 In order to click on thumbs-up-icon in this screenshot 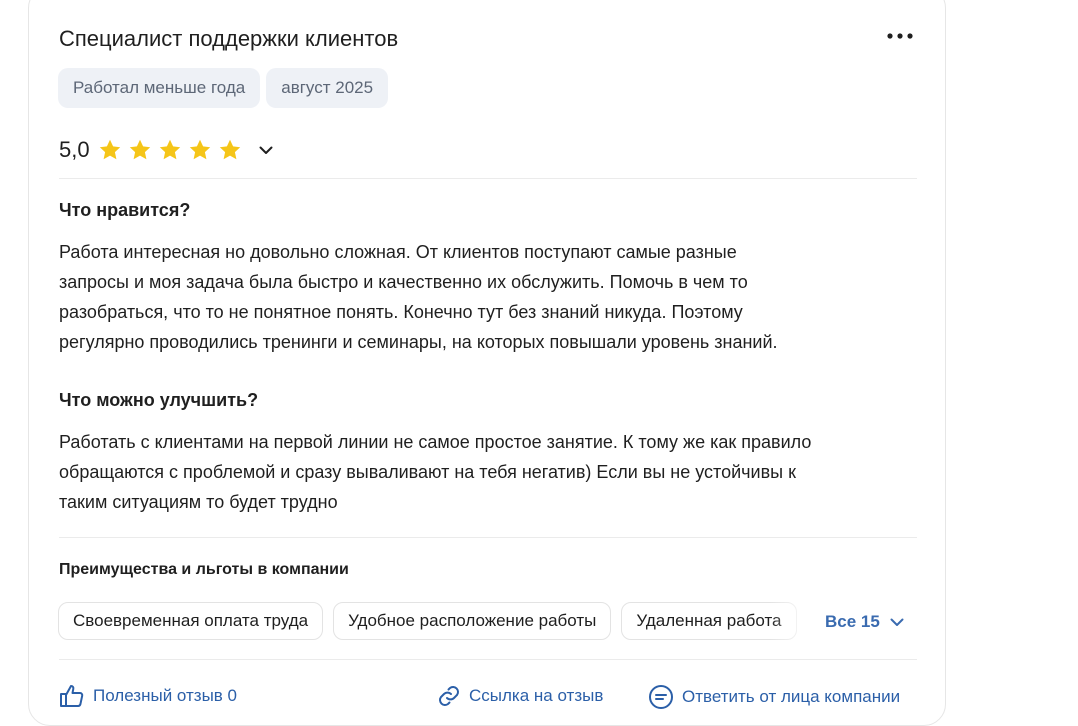, I will do `click(72, 696)`.